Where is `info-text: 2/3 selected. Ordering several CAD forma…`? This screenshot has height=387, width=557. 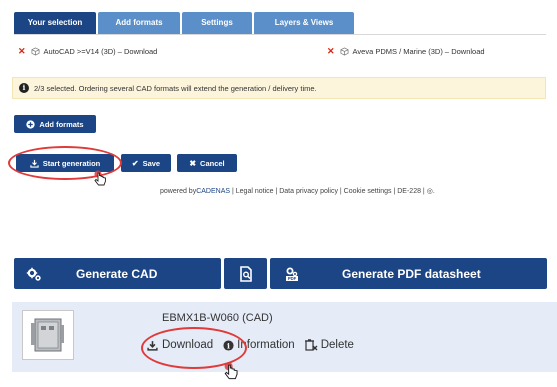 info-text: 2/3 selected. Ordering several CAD forma… is located at coordinates (175, 88).